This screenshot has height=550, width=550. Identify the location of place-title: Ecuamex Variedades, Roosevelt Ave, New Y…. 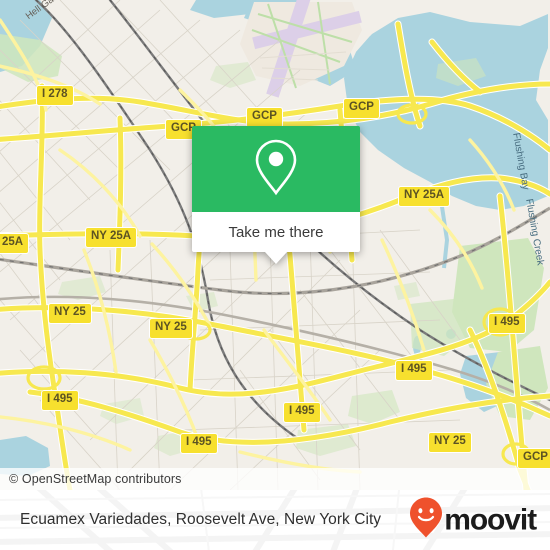
(201, 519).